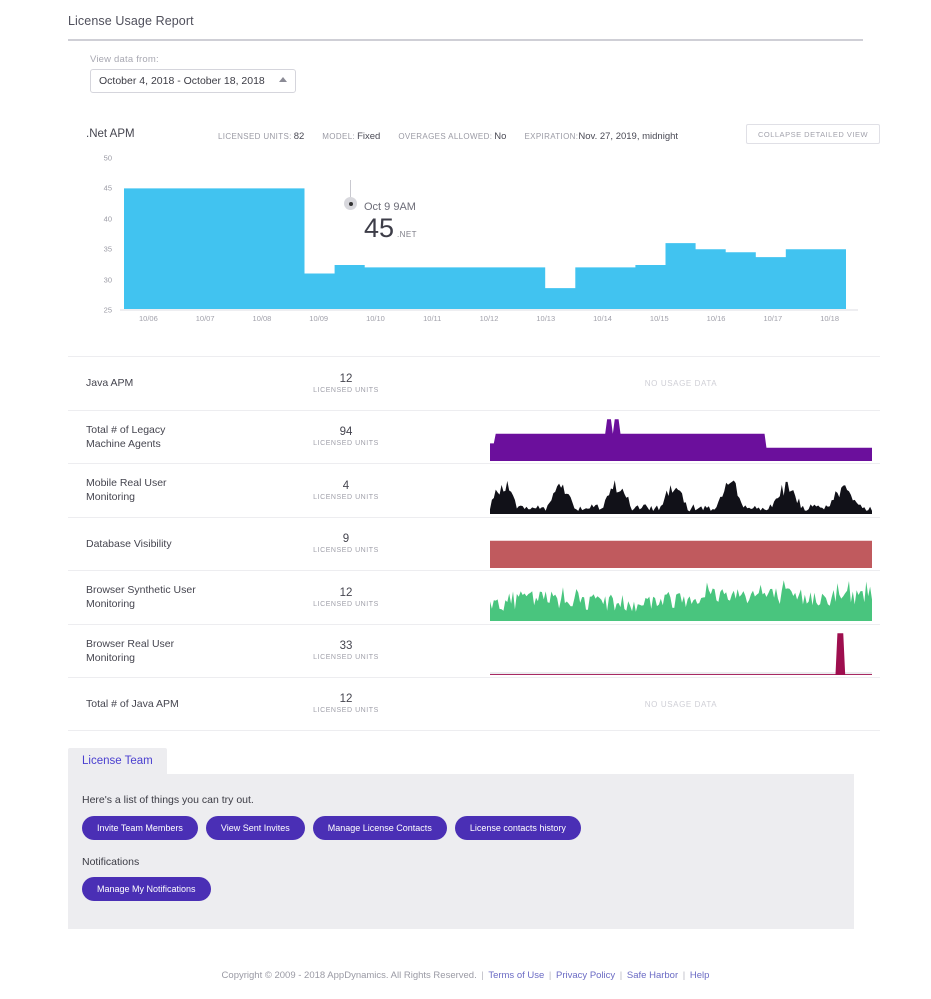  I want to click on notifications-label: Notifications, so click(111, 862).